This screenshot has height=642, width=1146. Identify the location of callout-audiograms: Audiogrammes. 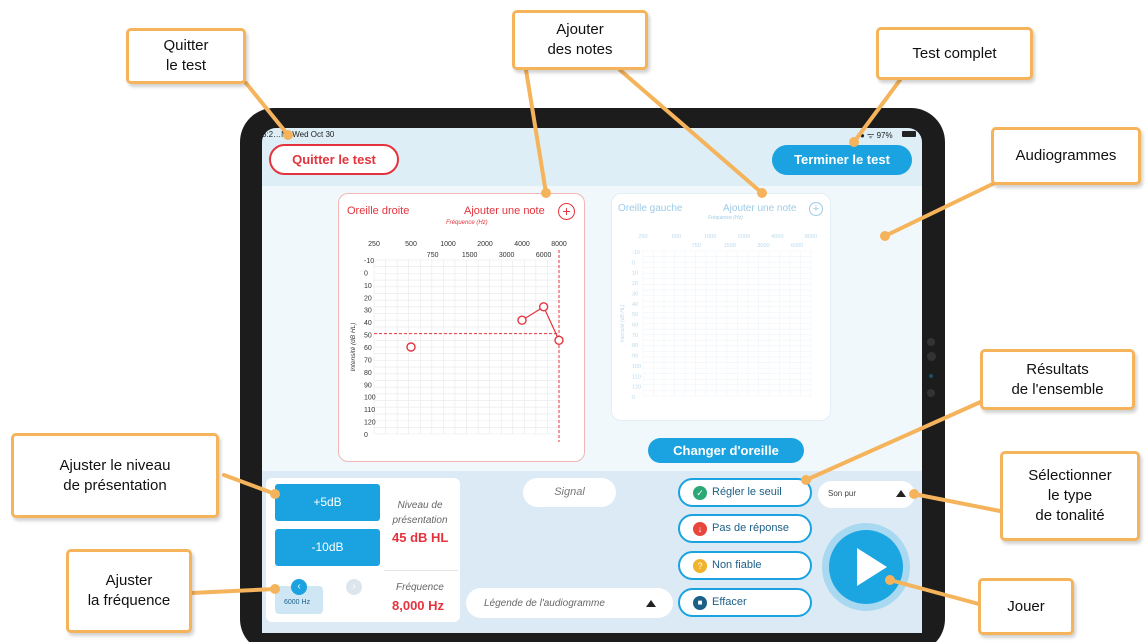
(1066, 156).